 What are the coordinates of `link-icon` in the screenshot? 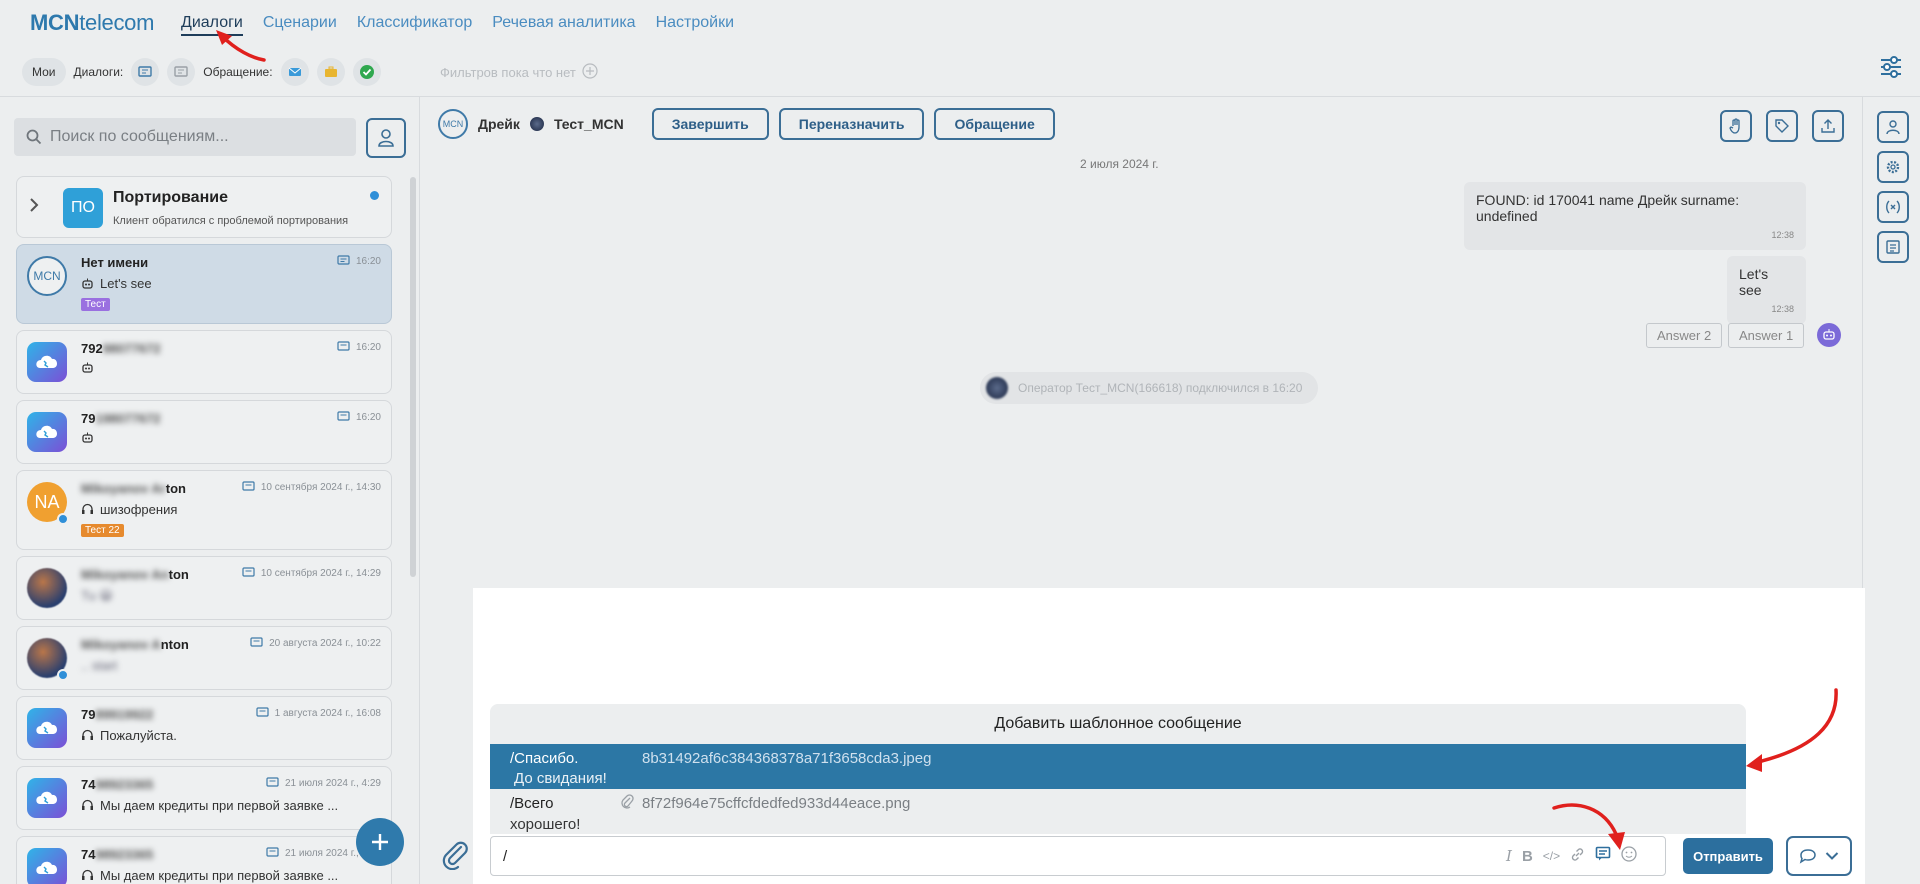 It's located at (1577, 856).